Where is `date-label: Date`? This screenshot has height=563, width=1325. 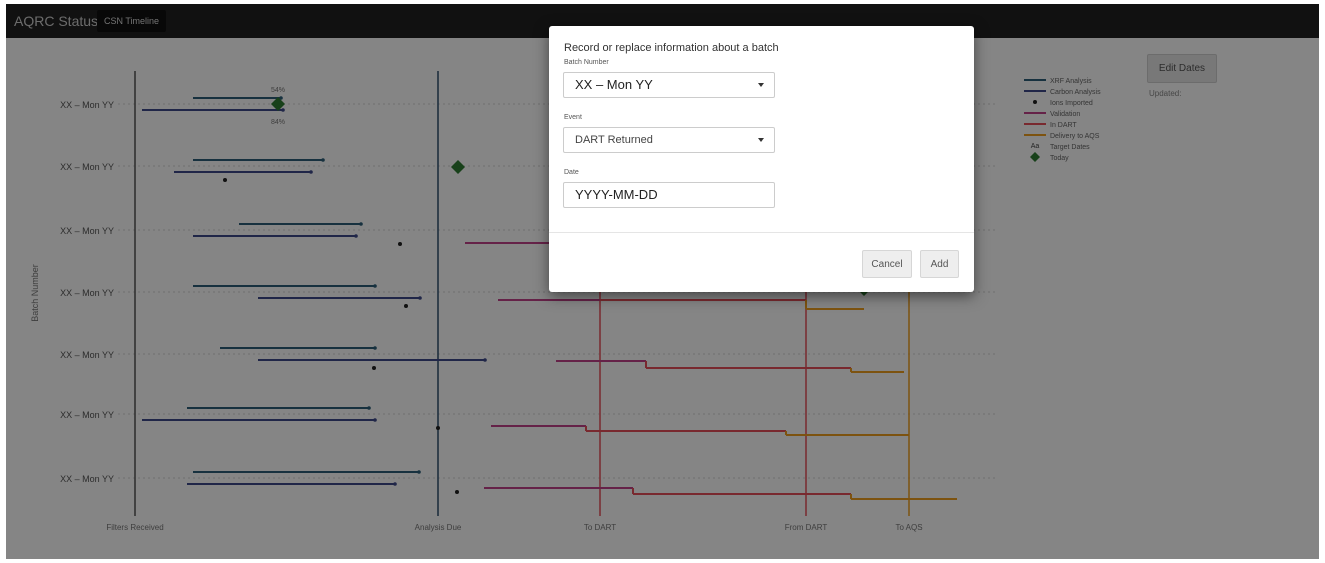 date-label: Date is located at coordinates (571, 172).